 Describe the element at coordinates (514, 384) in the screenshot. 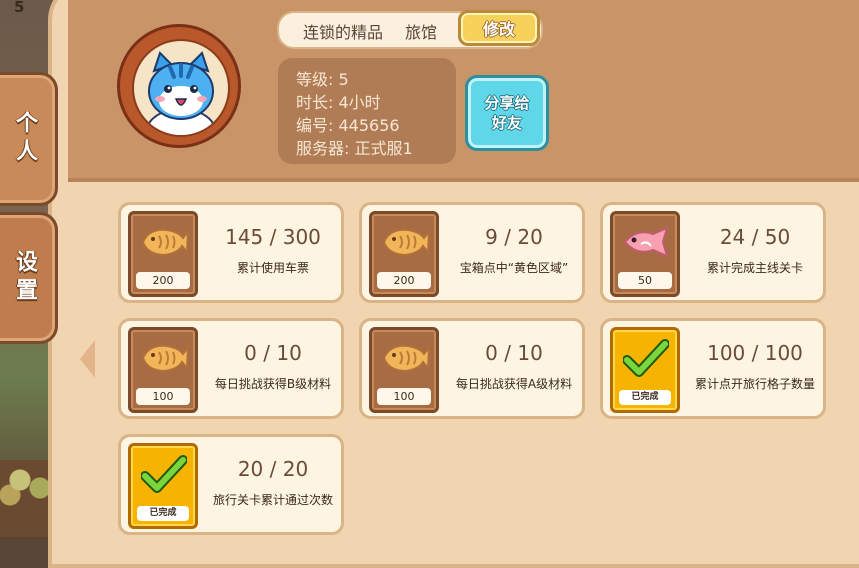

I see `task-description: 每日挑战获得A级材料` at that location.